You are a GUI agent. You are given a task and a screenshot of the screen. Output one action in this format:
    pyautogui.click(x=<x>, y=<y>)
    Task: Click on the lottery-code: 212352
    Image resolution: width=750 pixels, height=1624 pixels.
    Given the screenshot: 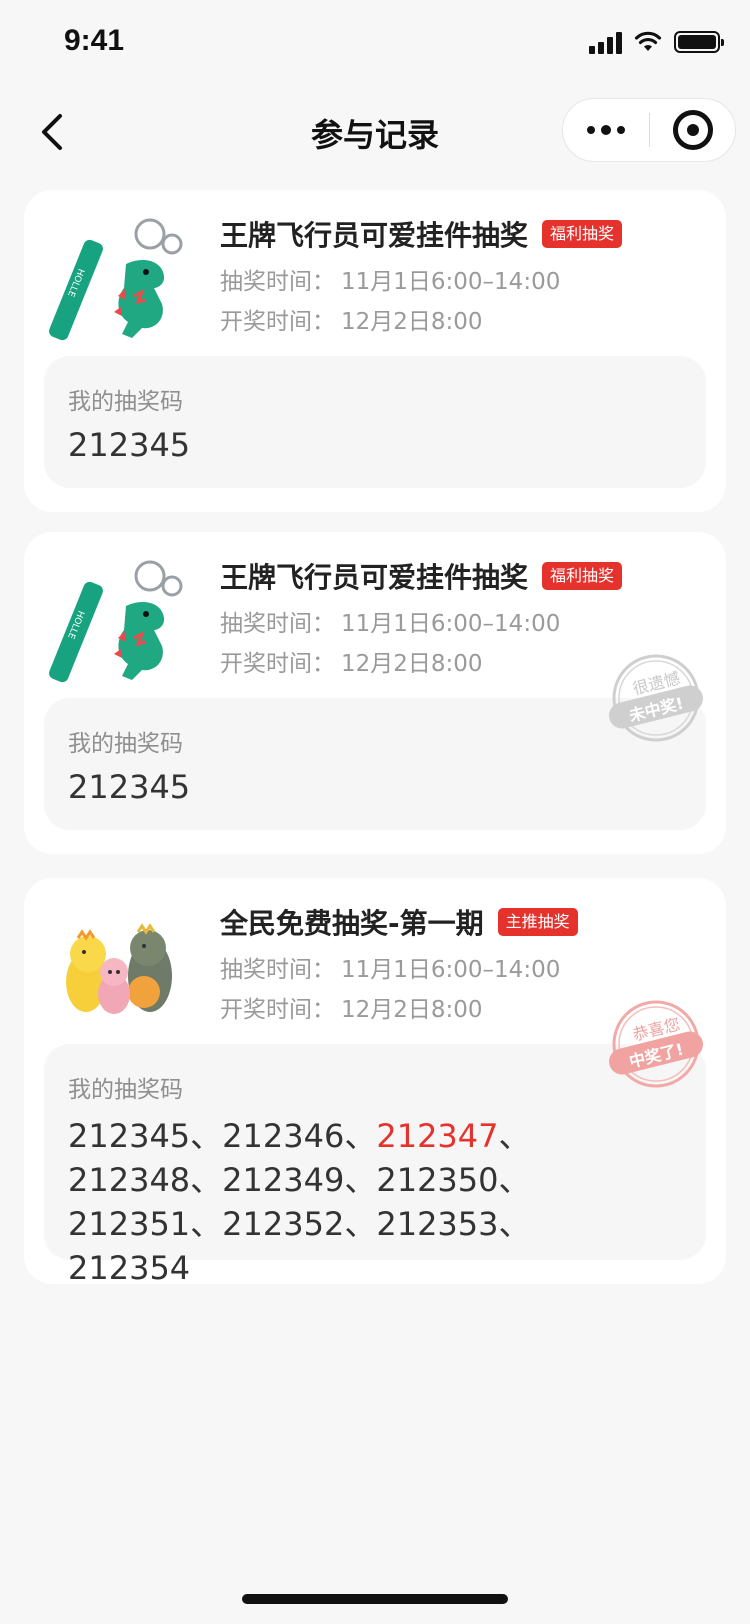 What is the action you would take?
    pyautogui.click(x=283, y=1224)
    